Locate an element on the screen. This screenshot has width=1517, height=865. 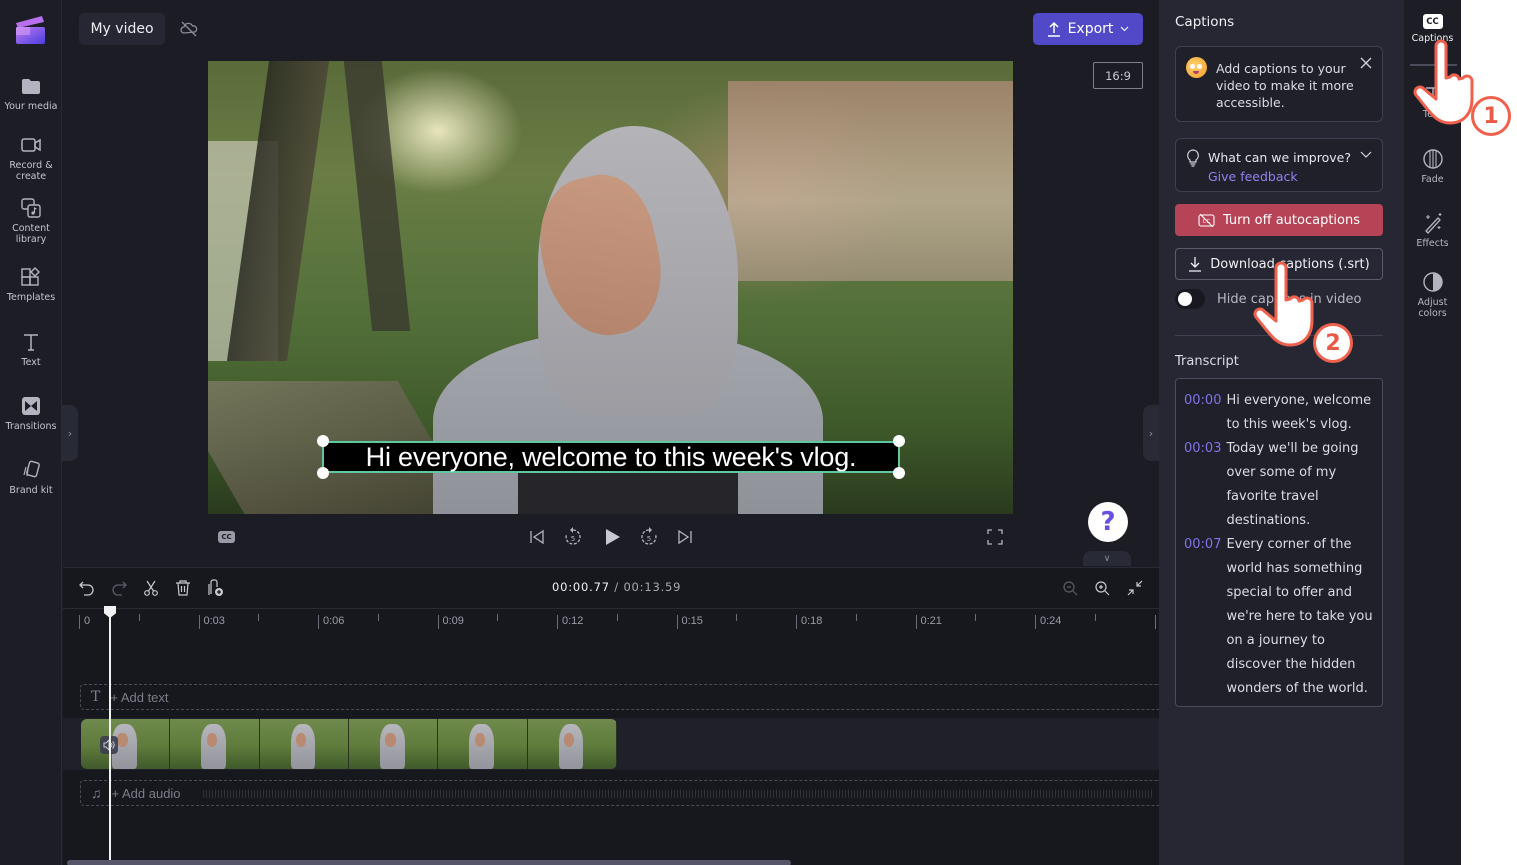
resize-handle-bottom-left is located at coordinates (323, 473).